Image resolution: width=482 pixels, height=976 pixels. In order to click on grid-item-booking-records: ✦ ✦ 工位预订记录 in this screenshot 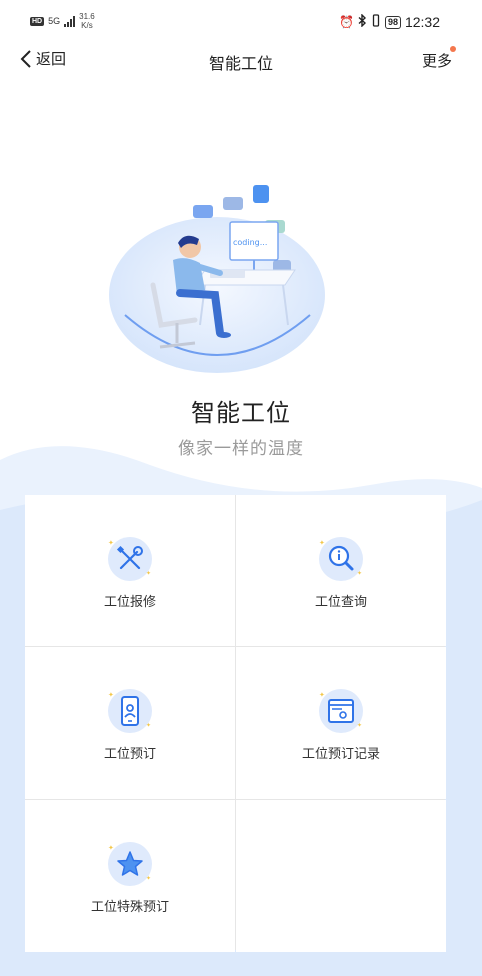, I will do `click(341, 723)`.